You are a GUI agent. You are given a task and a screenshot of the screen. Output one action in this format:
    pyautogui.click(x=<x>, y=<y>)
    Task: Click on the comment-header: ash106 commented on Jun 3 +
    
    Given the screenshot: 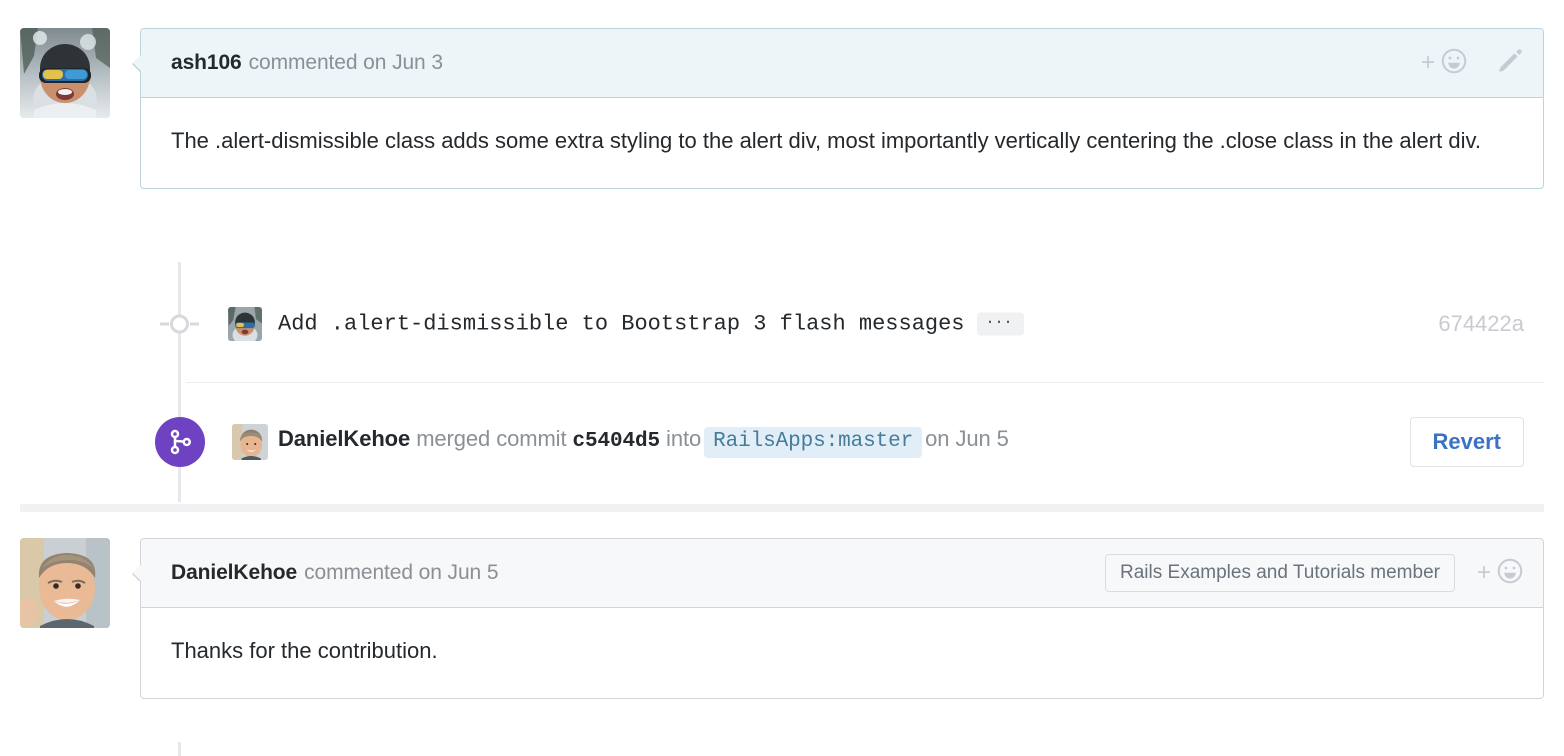 What is the action you would take?
    pyautogui.click(x=842, y=63)
    